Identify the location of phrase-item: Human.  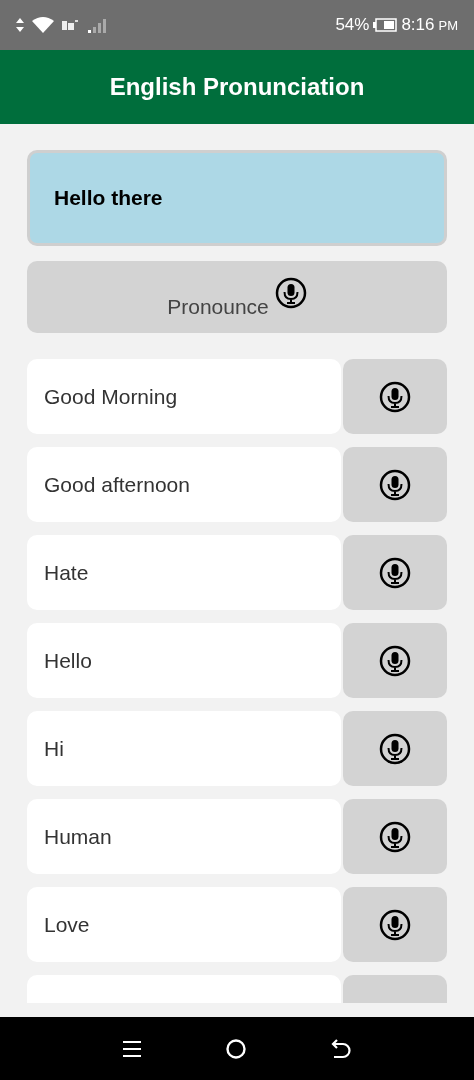
(184, 836).